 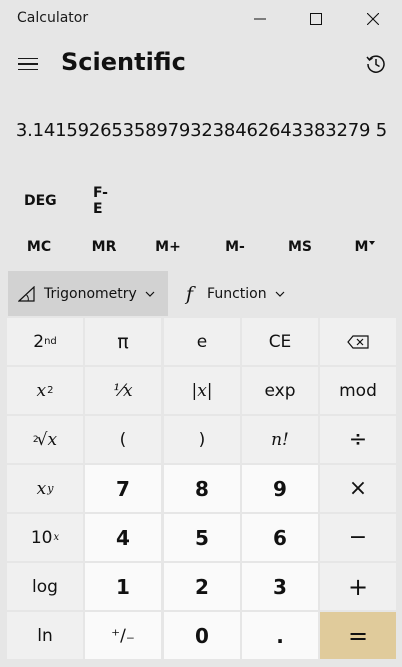 What do you see at coordinates (123, 537) in the screenshot?
I see `digit-4-button: 4` at bounding box center [123, 537].